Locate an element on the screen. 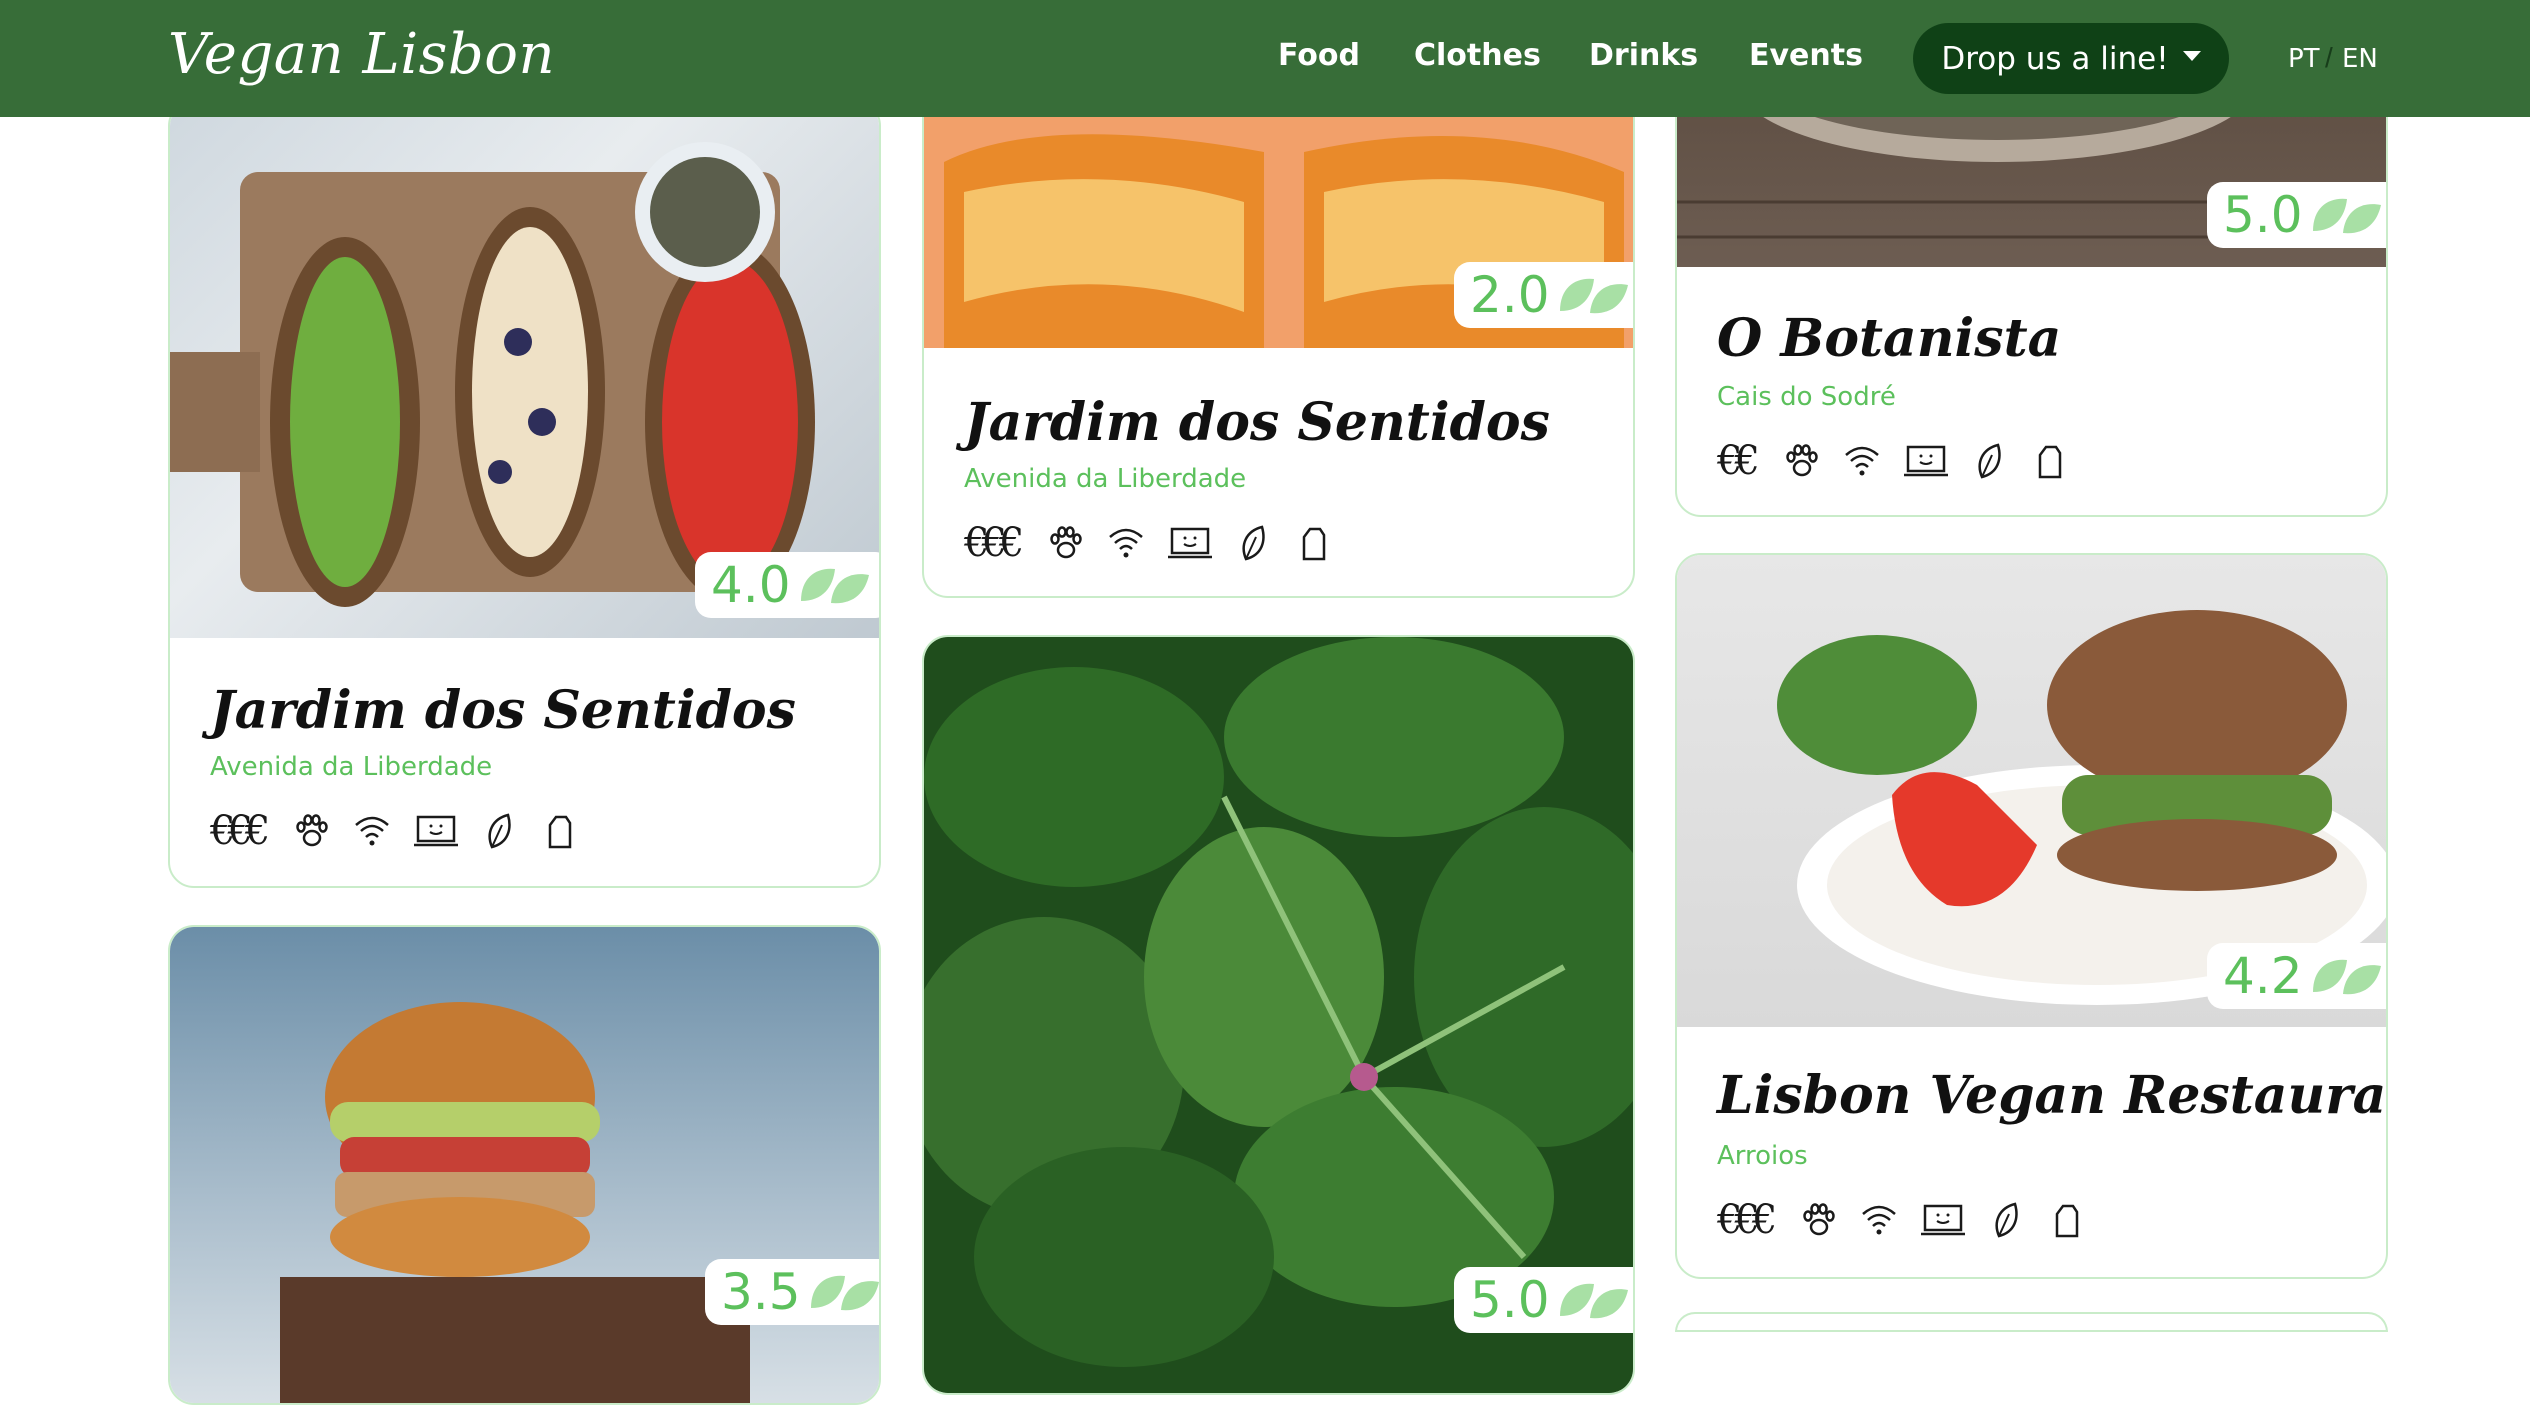 The image size is (2530, 1405). rating-badge: 4.2 is located at coordinates (2296, 976).